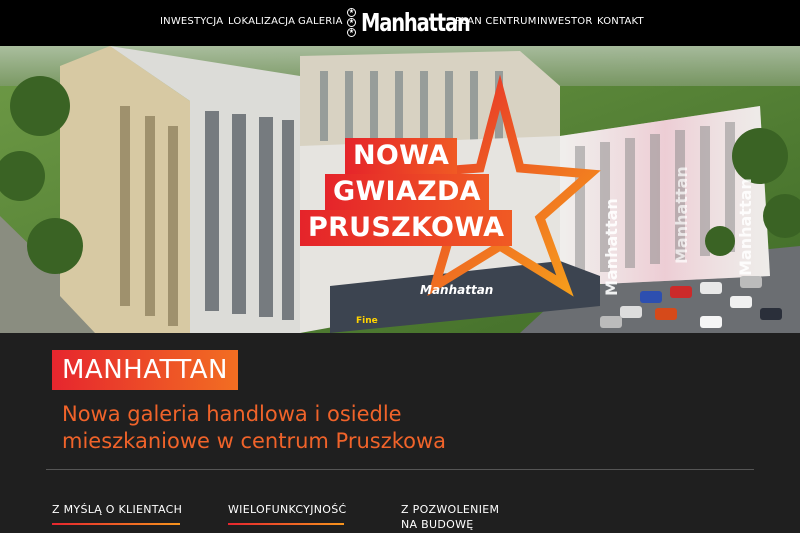 The width and height of the screenshot is (800, 533). What do you see at coordinates (496, 21) in the screenshot?
I see `nav-plan-centrum: PLAN CENTRUM` at bounding box center [496, 21].